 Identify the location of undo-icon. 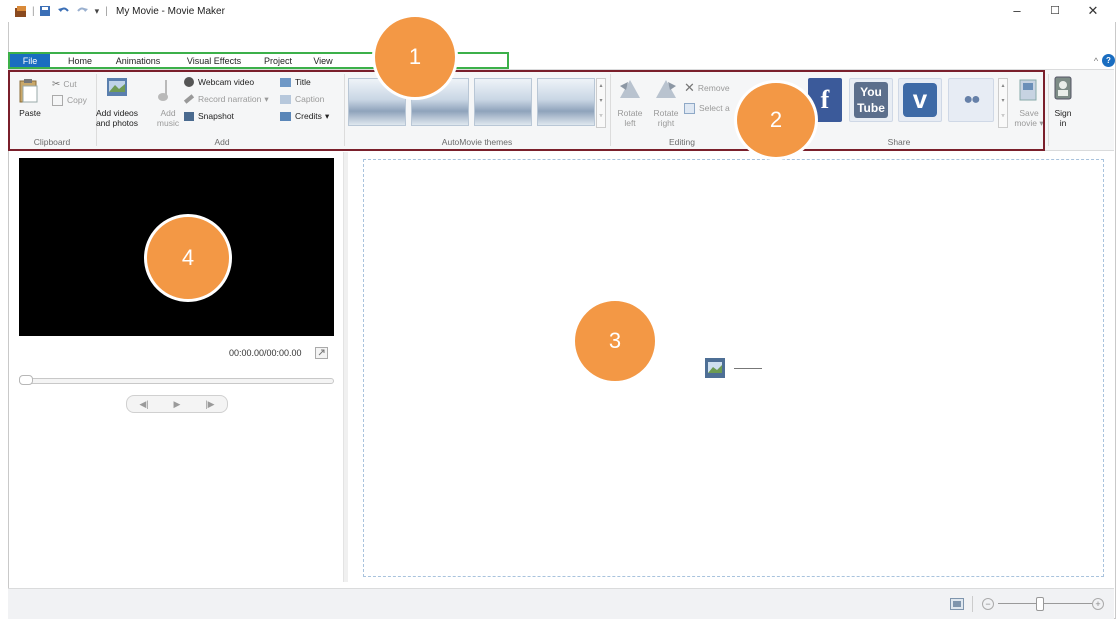
(64, 11).